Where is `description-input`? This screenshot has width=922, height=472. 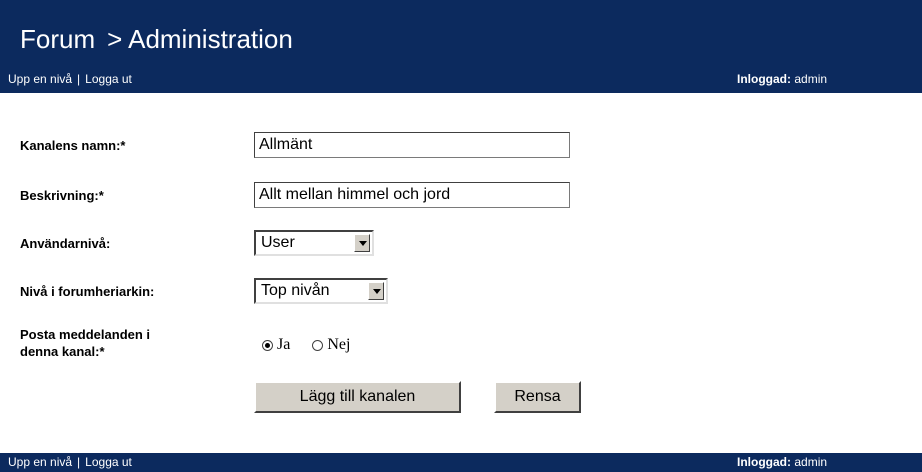
description-input is located at coordinates (412, 195).